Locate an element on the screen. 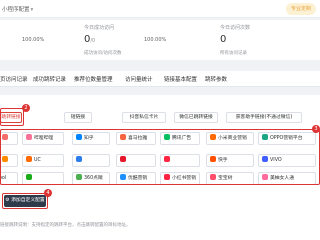  stat-subtitle: 成功访问/访问次数 is located at coordinates (103, 53).